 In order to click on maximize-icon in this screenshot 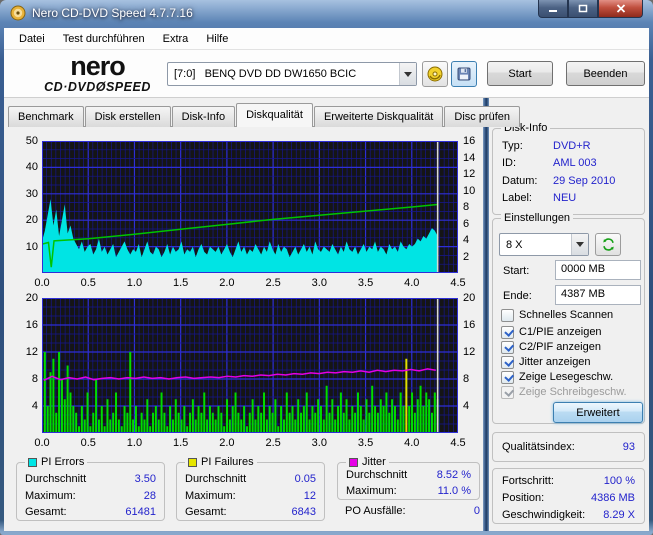, I will do `click(583, 8)`.